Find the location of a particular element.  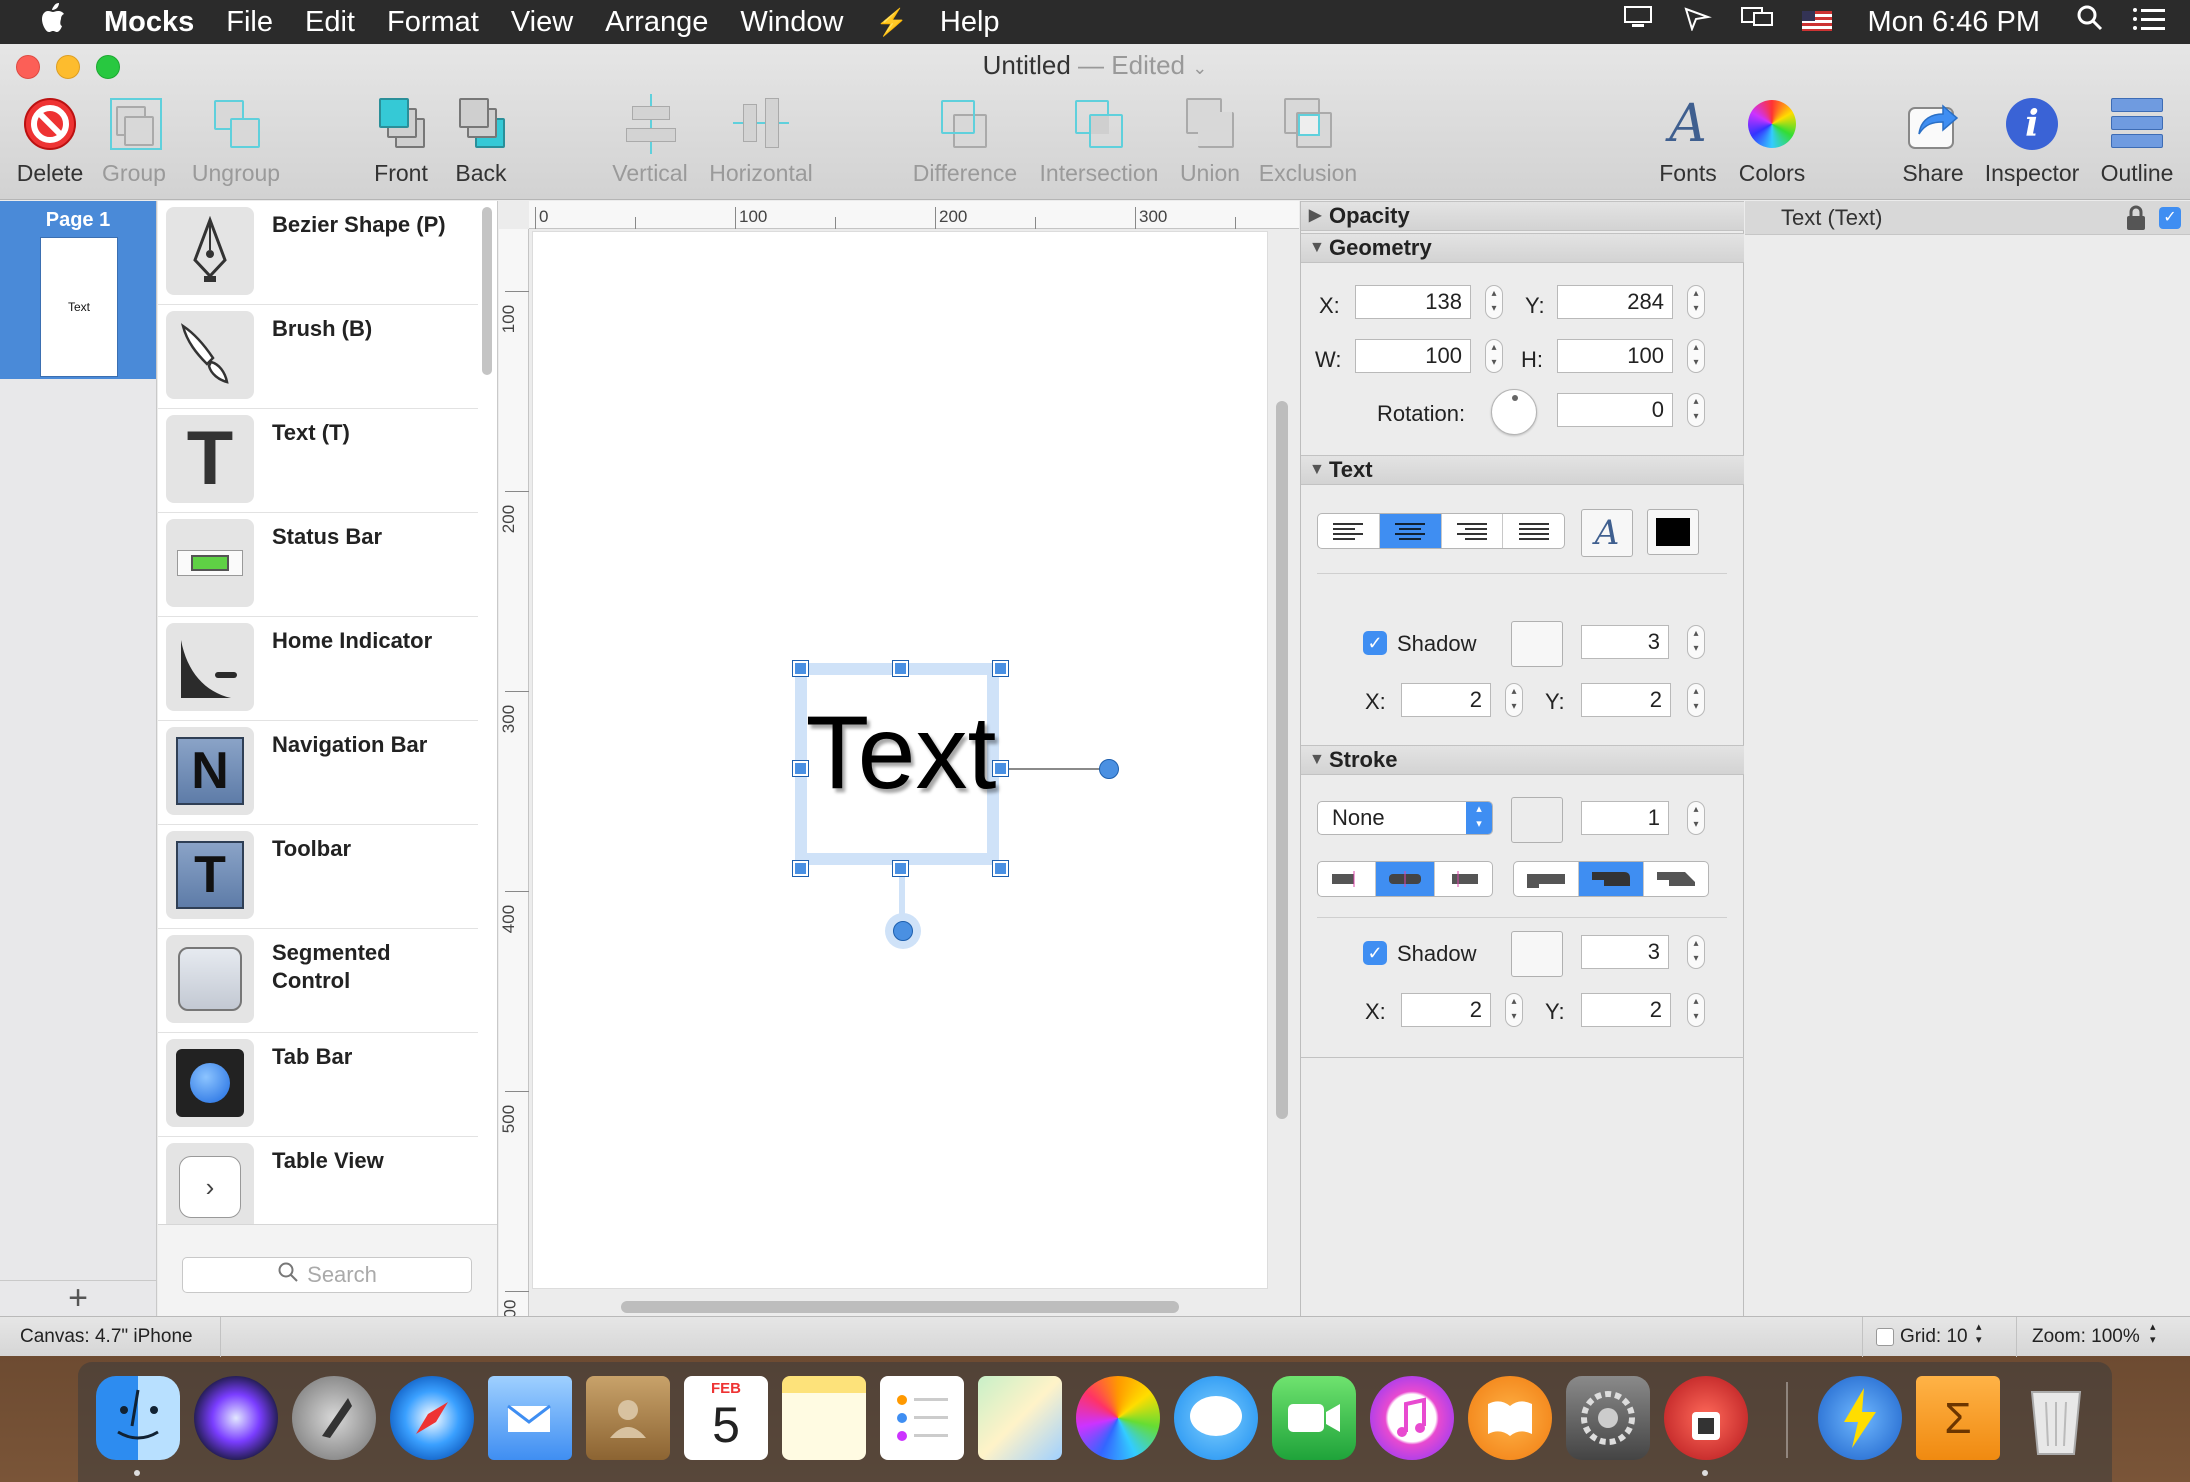

grid-stepper-icon: ▴ ▾ is located at coordinates (1979, 1334).